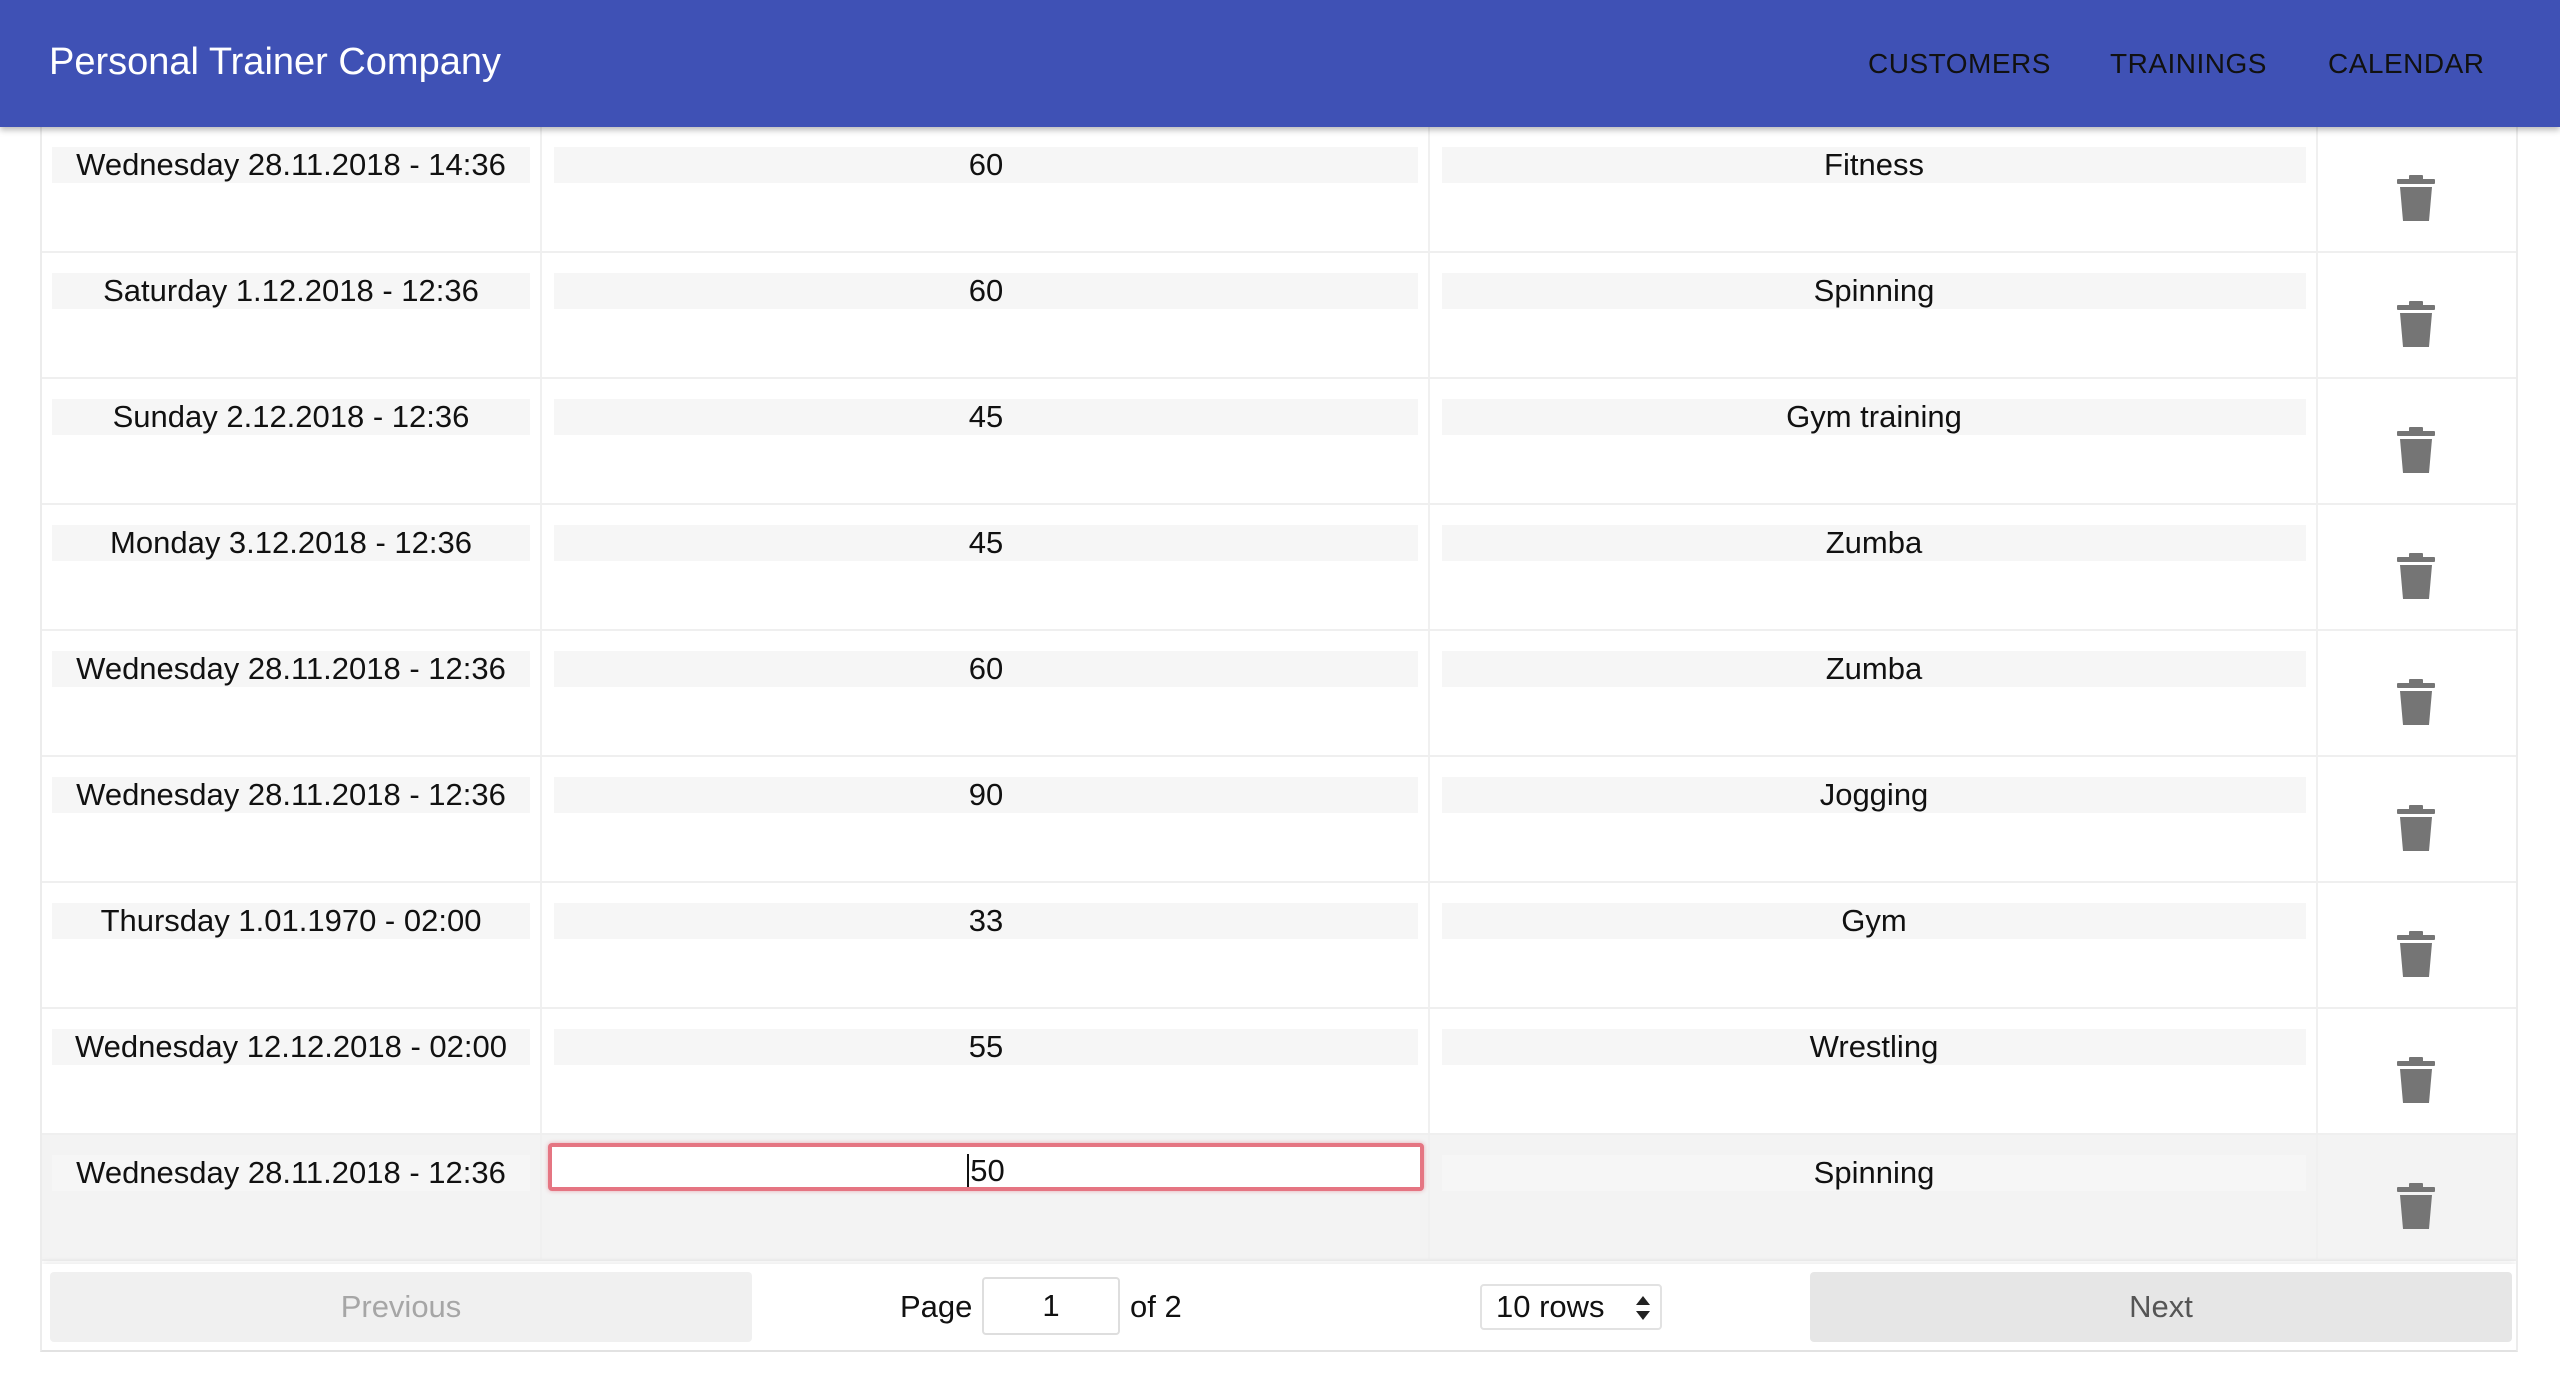 Image resolution: width=2560 pixels, height=1394 pixels. Describe the element at coordinates (1051, 1306) in the screenshot. I see `page-number-input: 1` at that location.